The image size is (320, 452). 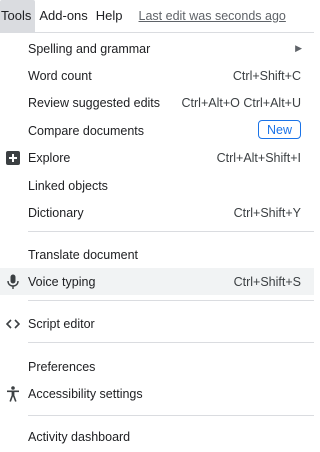 What do you see at coordinates (86, 130) in the screenshot?
I see `menu-item-label: Compare documents` at bounding box center [86, 130].